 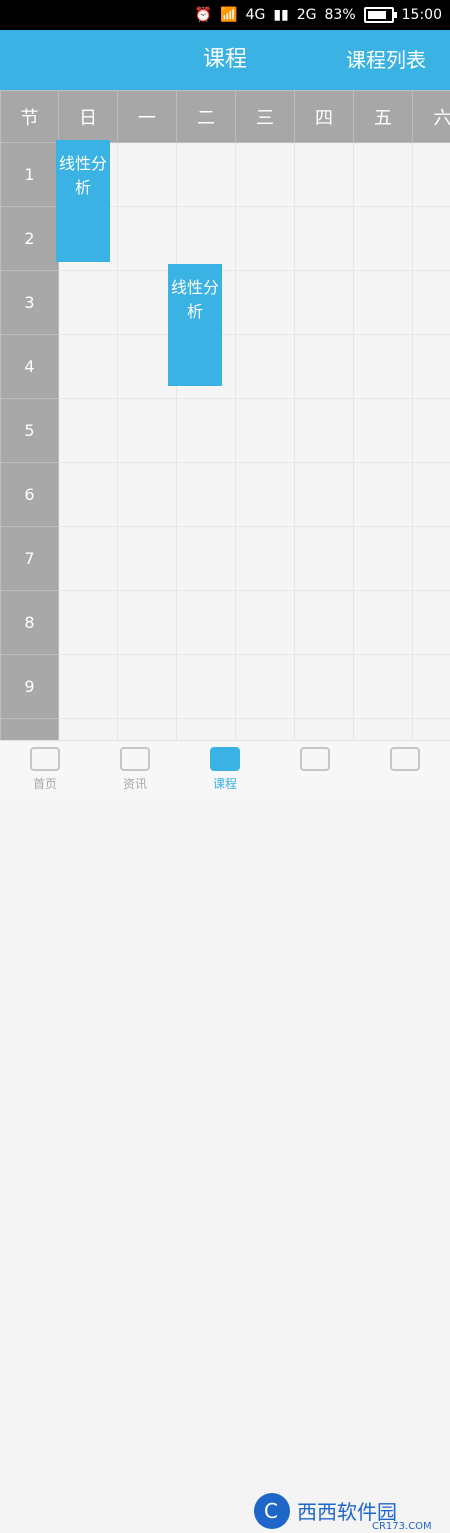 I want to click on tab-home: 首页, so click(x=45, y=774).